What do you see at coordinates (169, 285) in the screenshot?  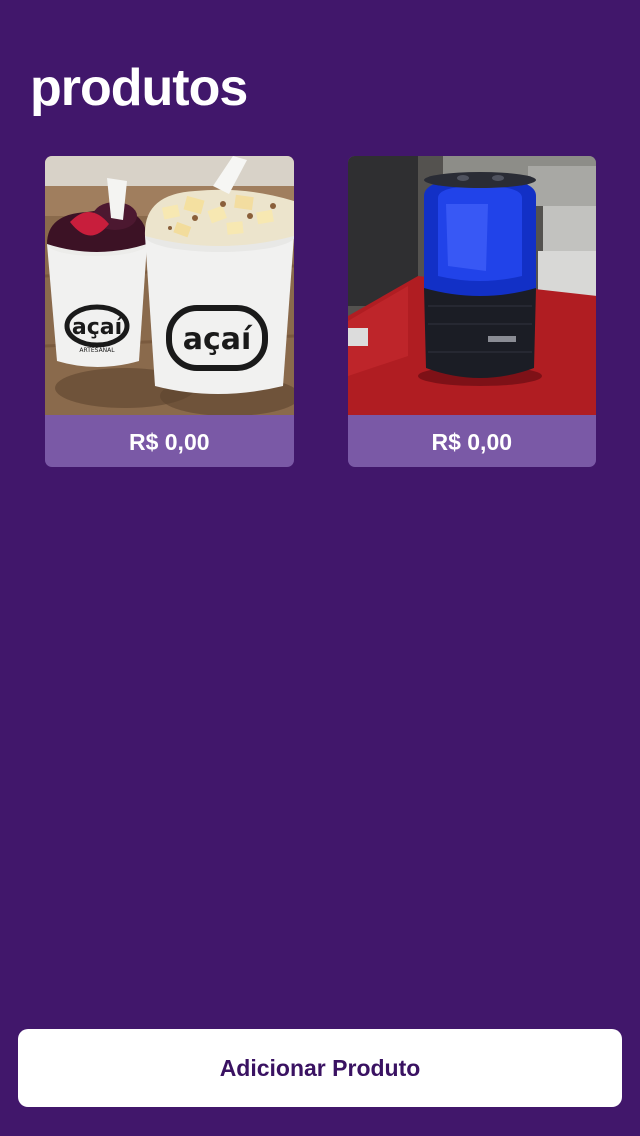 I see `product-image-acai: açaí ARTESANAL açaí` at bounding box center [169, 285].